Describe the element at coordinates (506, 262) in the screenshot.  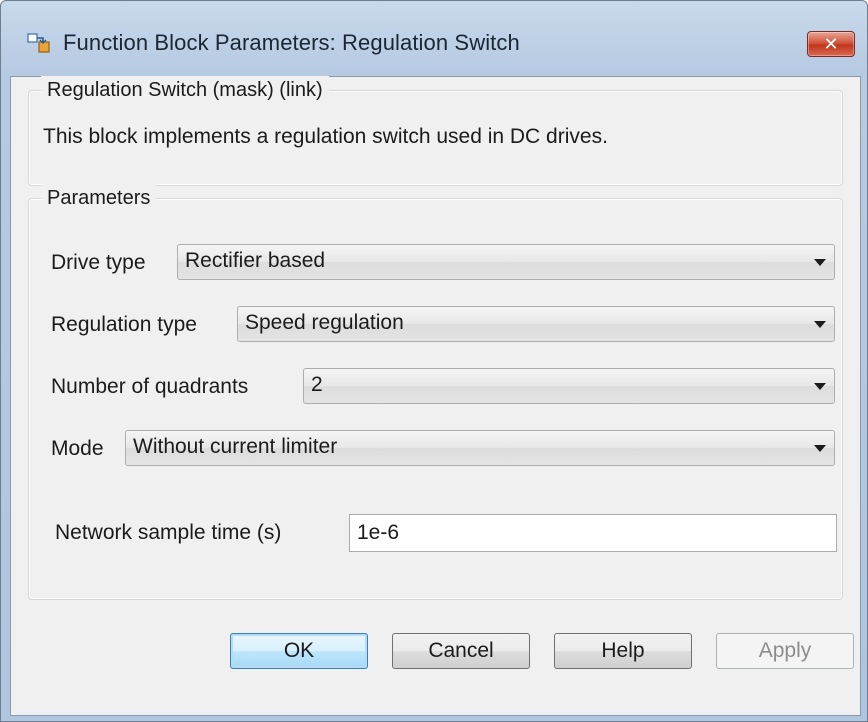
I see `drive-type-select: Rectifier based` at that location.